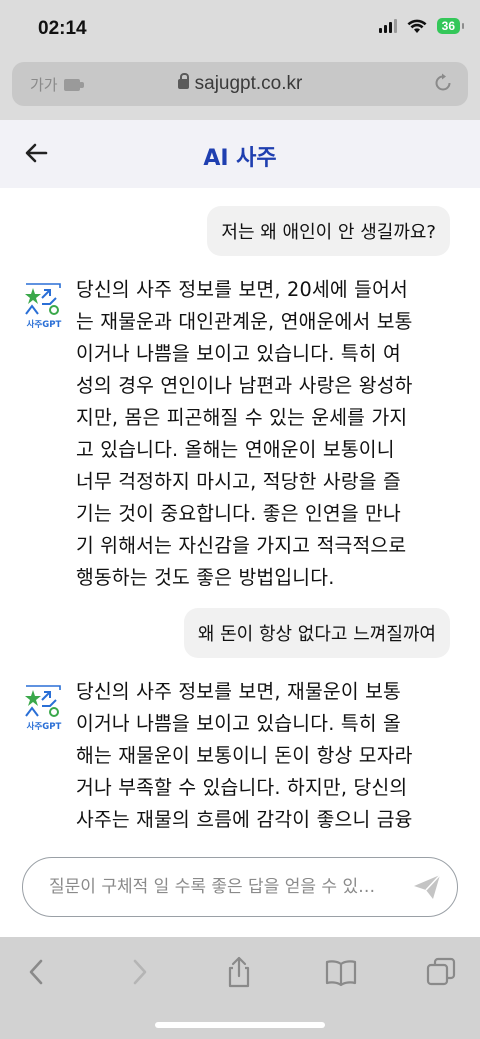 The width and height of the screenshot is (480, 1039). Describe the element at coordinates (240, 1025) in the screenshot. I see `home-indicator` at that location.